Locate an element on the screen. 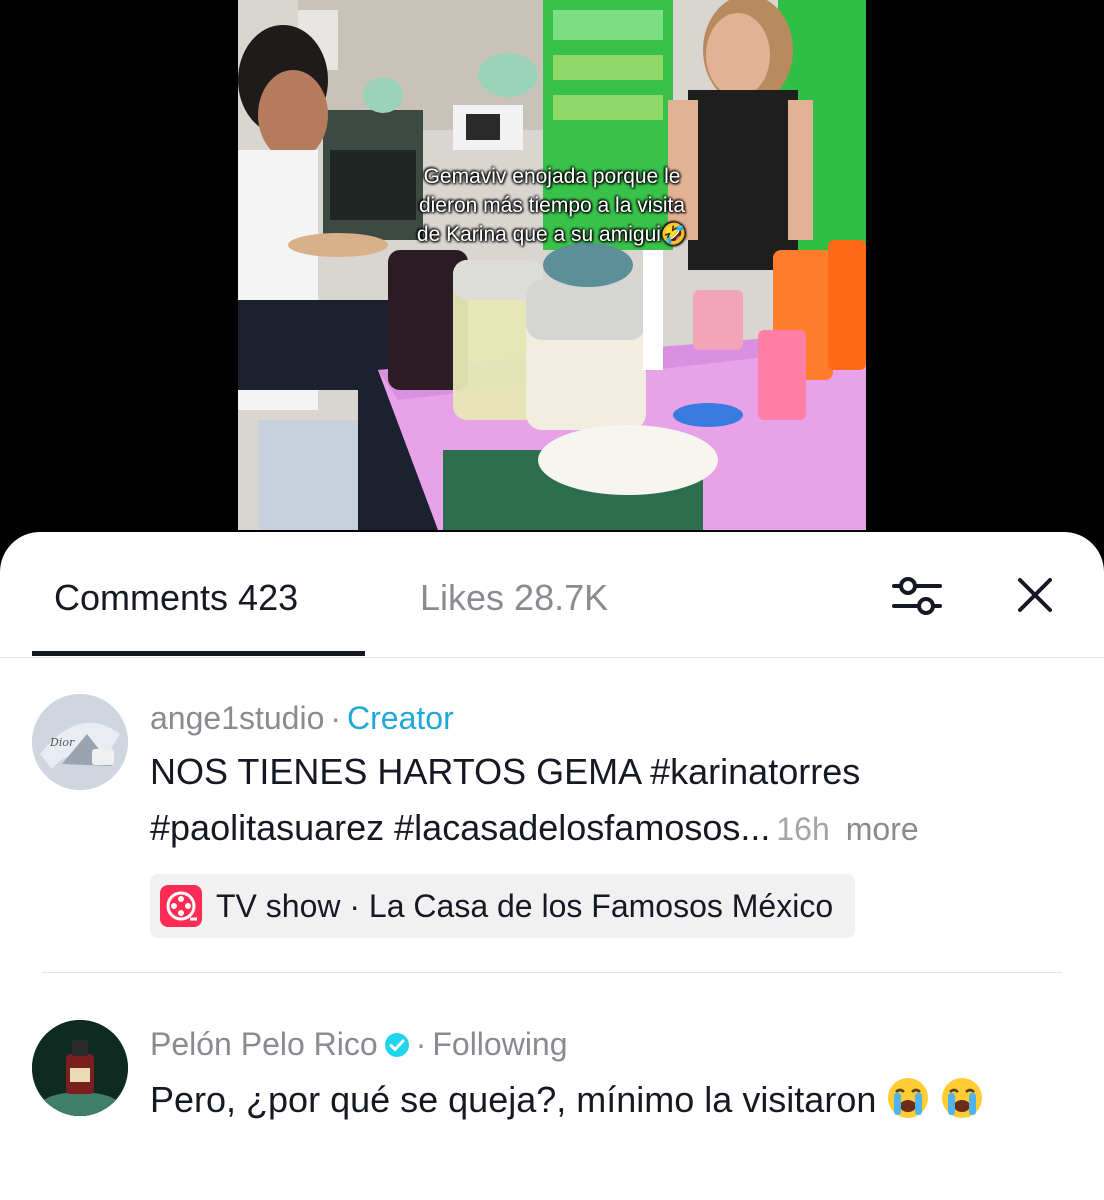 The height and width of the screenshot is (1200, 1104). active-tab-indicator is located at coordinates (198, 653).